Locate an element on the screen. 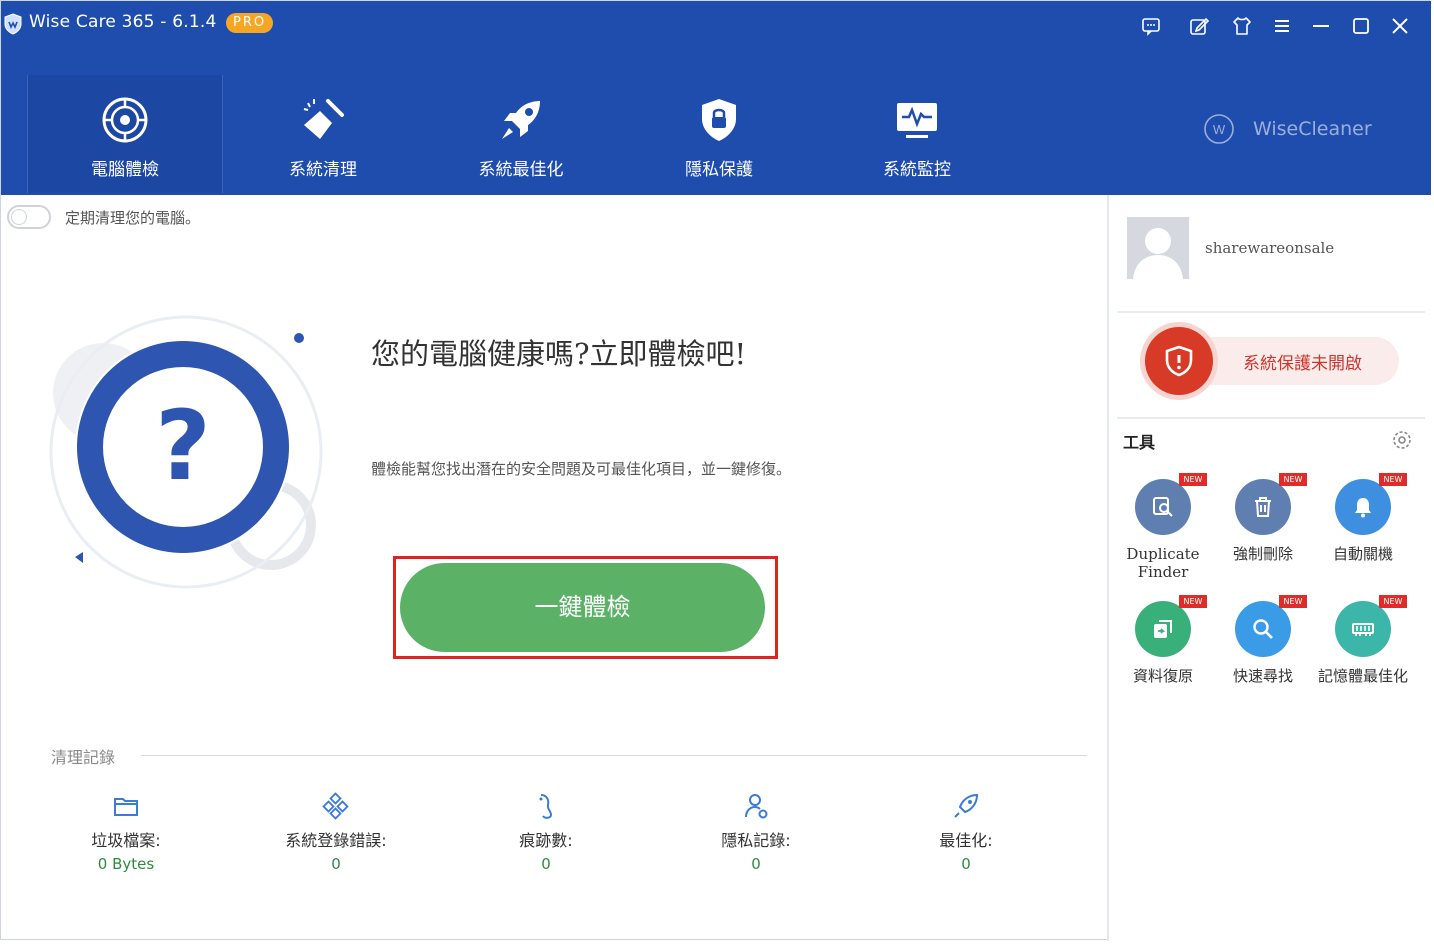 This screenshot has width=1434, height=948. record-junk-files: 垃圾檔案: 0 Bytes is located at coordinates (126, 832).